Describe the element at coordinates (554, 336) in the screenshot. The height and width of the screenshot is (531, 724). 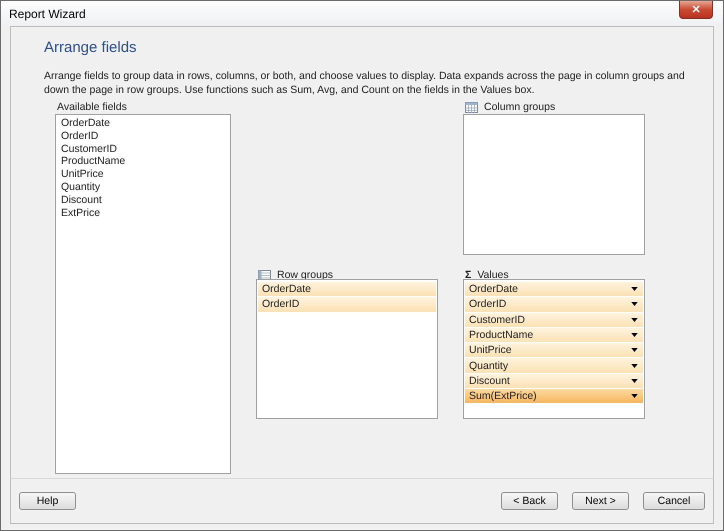
I see `value-field-item: ProductName` at that location.